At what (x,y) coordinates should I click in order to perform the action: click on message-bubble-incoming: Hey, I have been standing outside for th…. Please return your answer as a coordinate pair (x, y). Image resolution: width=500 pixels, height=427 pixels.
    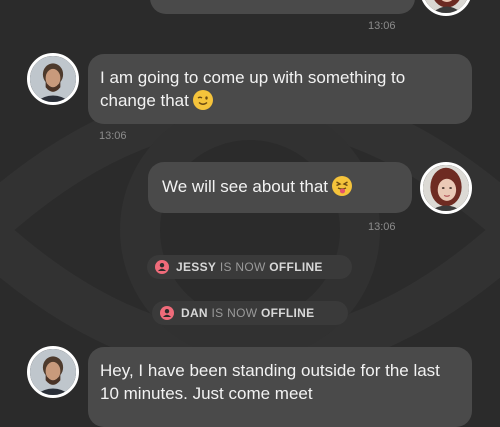
    Looking at the image, I should click on (280, 387).